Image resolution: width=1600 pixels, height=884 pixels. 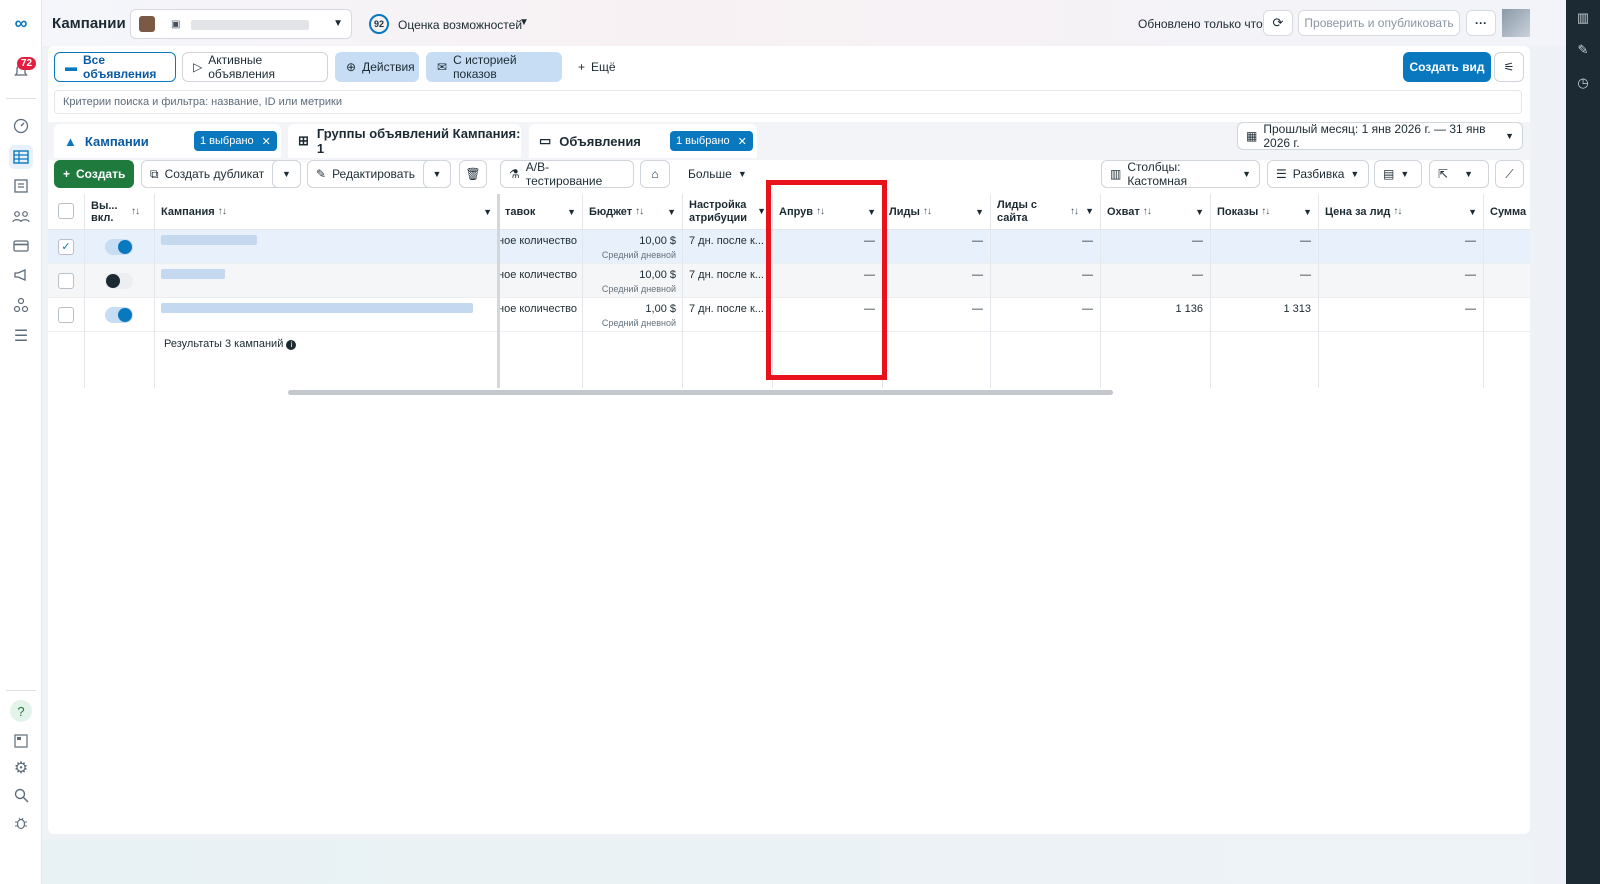 I want to click on delete-button: 🗑, so click(x=473, y=174).